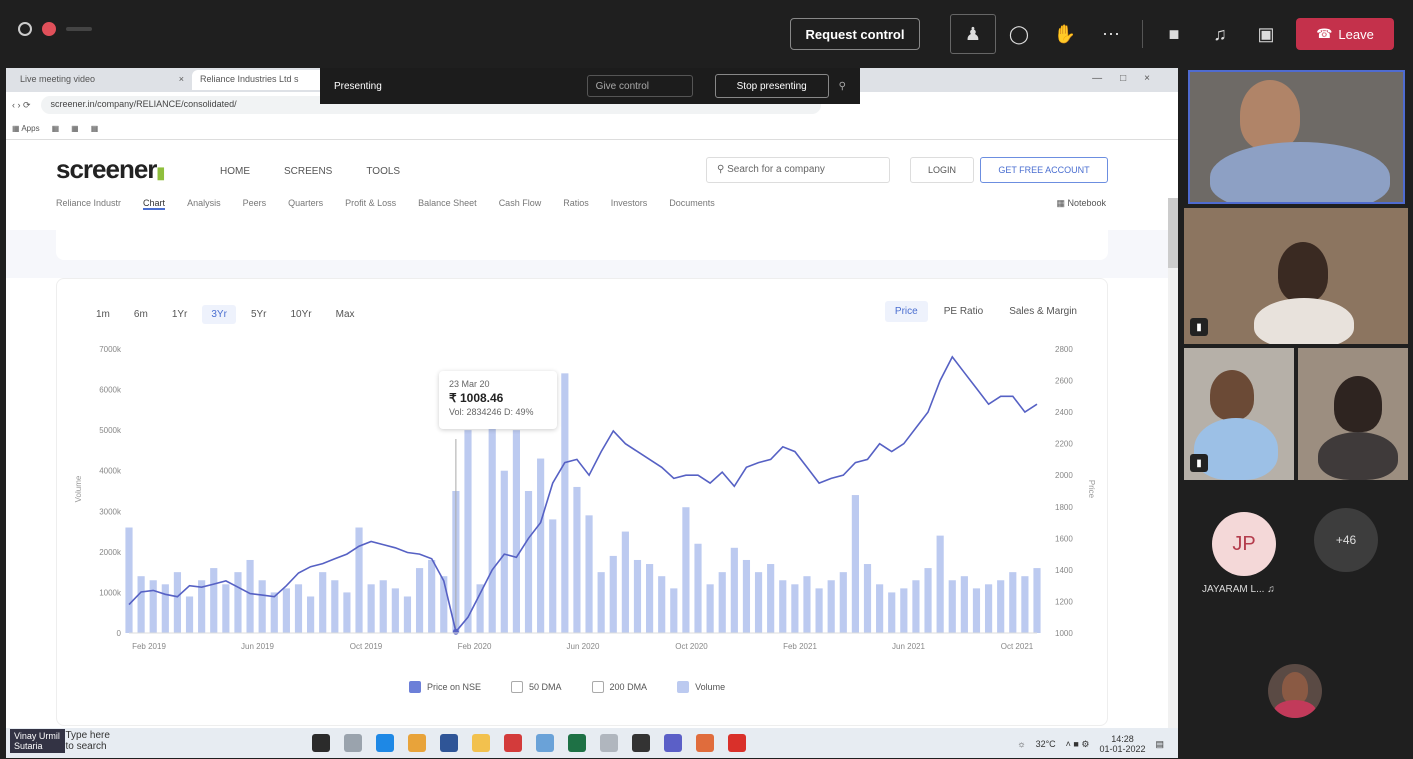  What do you see at coordinates (1065, 34) in the screenshot?
I see `react-icon: ✋` at bounding box center [1065, 34].